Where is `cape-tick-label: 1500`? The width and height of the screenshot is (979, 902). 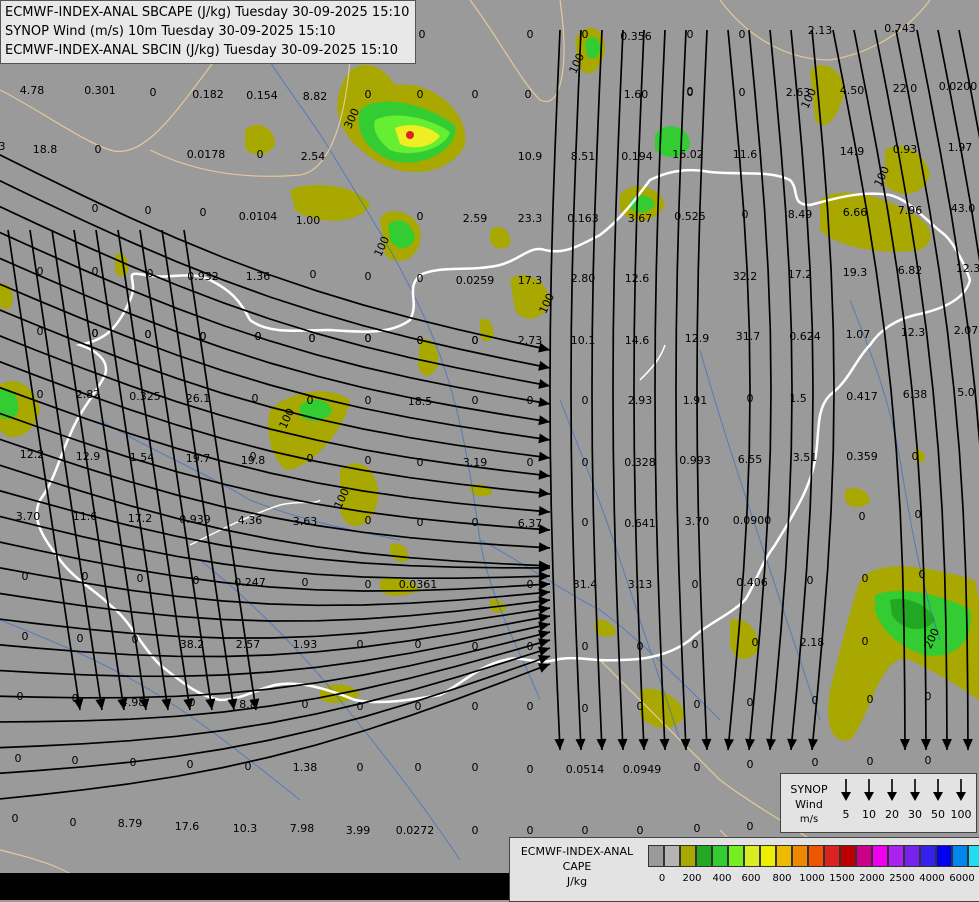 cape-tick-label: 1500 is located at coordinates (842, 878).